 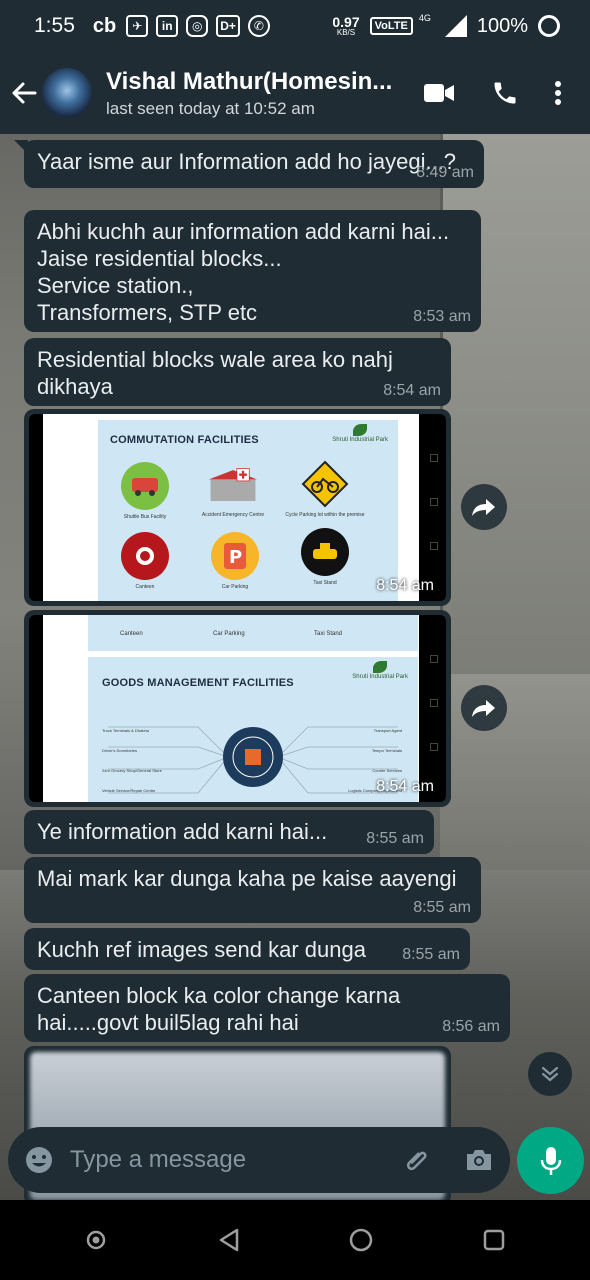 I want to click on mic-icon, so click(x=550, y=1160).